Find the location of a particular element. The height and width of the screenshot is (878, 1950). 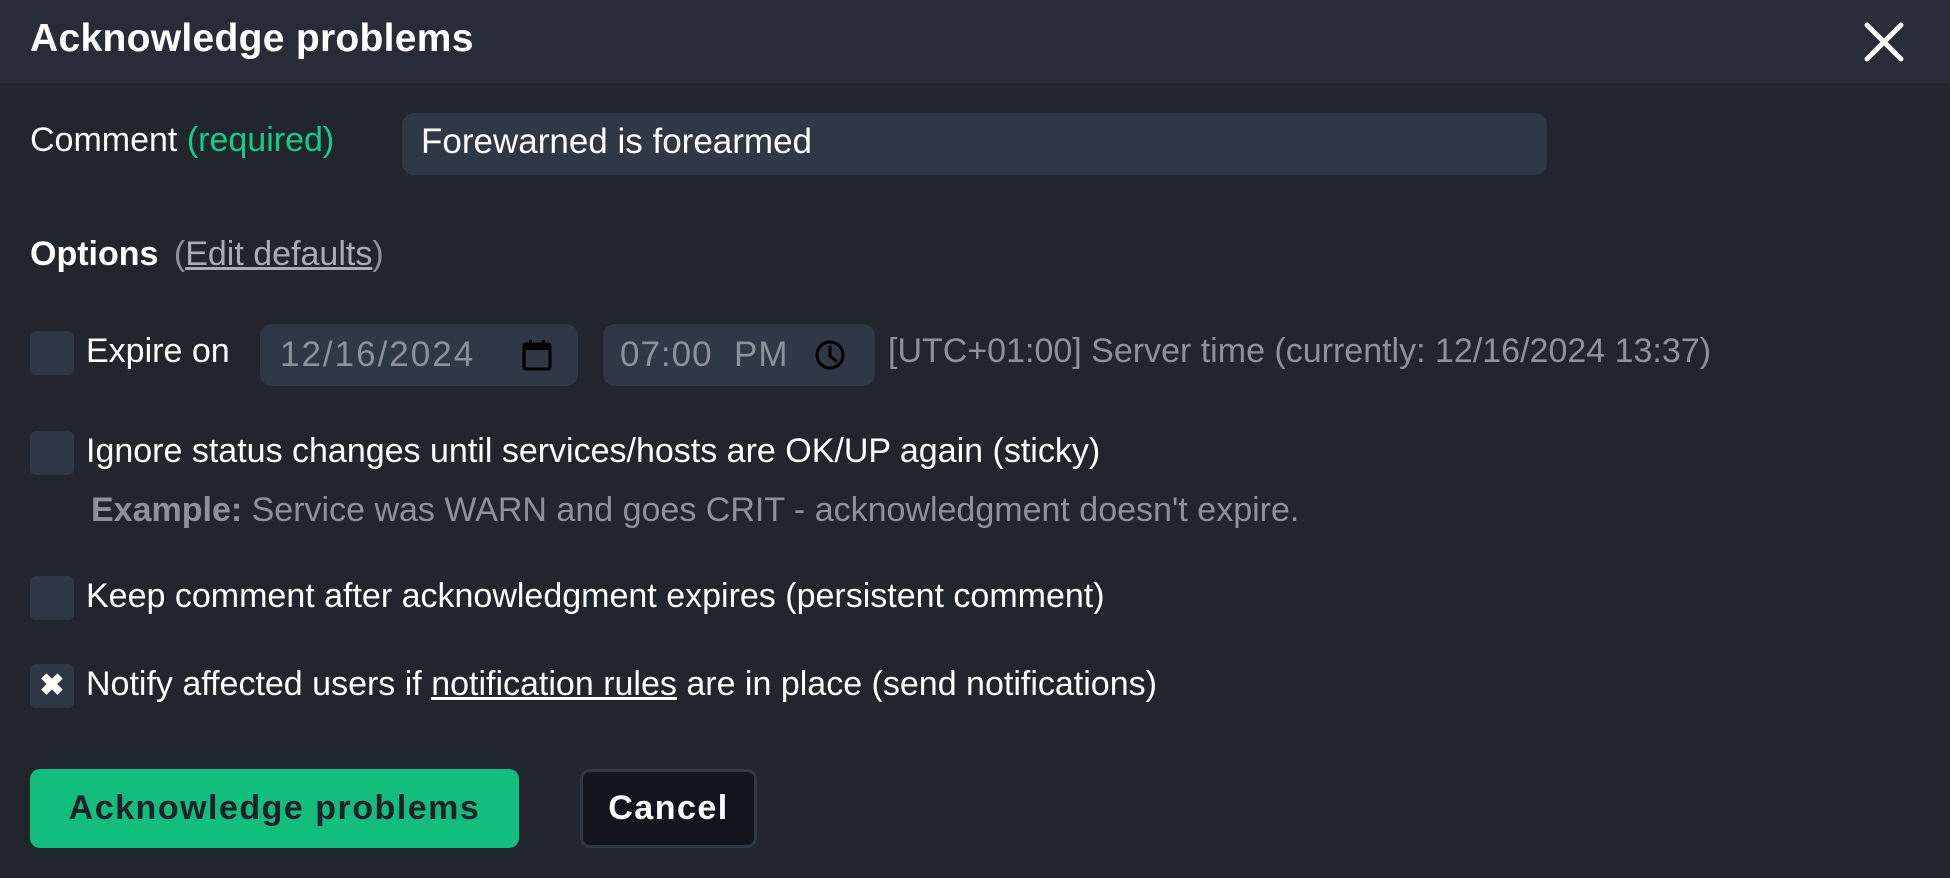

sticky-checkbox is located at coordinates (52, 453).